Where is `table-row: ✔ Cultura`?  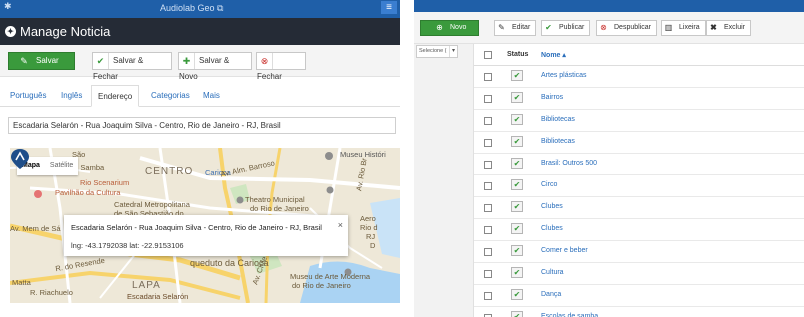 table-row: ✔ Cultura is located at coordinates (639, 274).